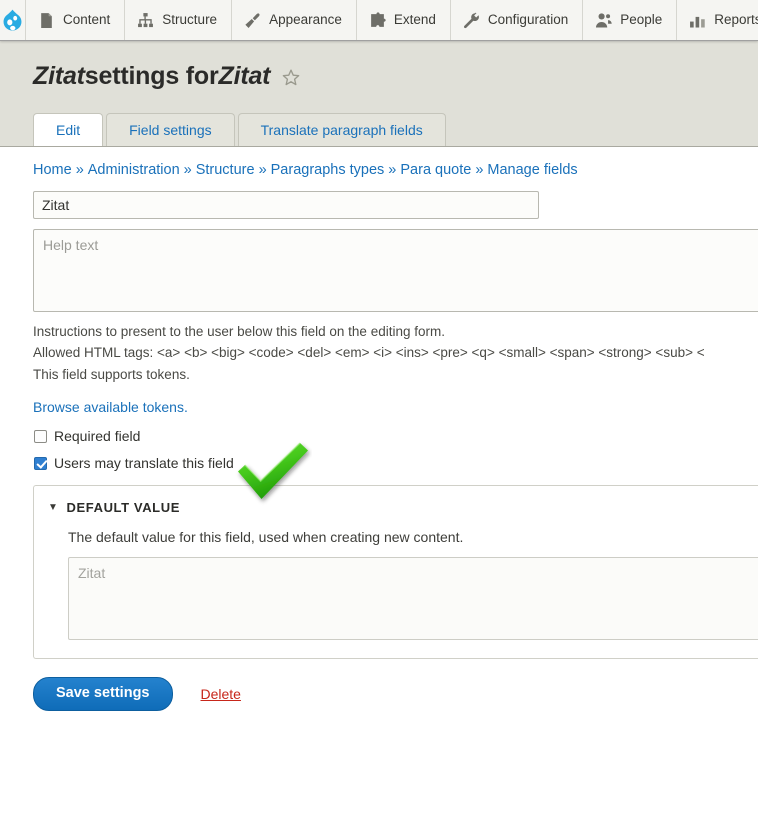 Image resolution: width=758 pixels, height=825 pixels. What do you see at coordinates (97, 436) in the screenshot?
I see `required-field-label: Required field` at bounding box center [97, 436].